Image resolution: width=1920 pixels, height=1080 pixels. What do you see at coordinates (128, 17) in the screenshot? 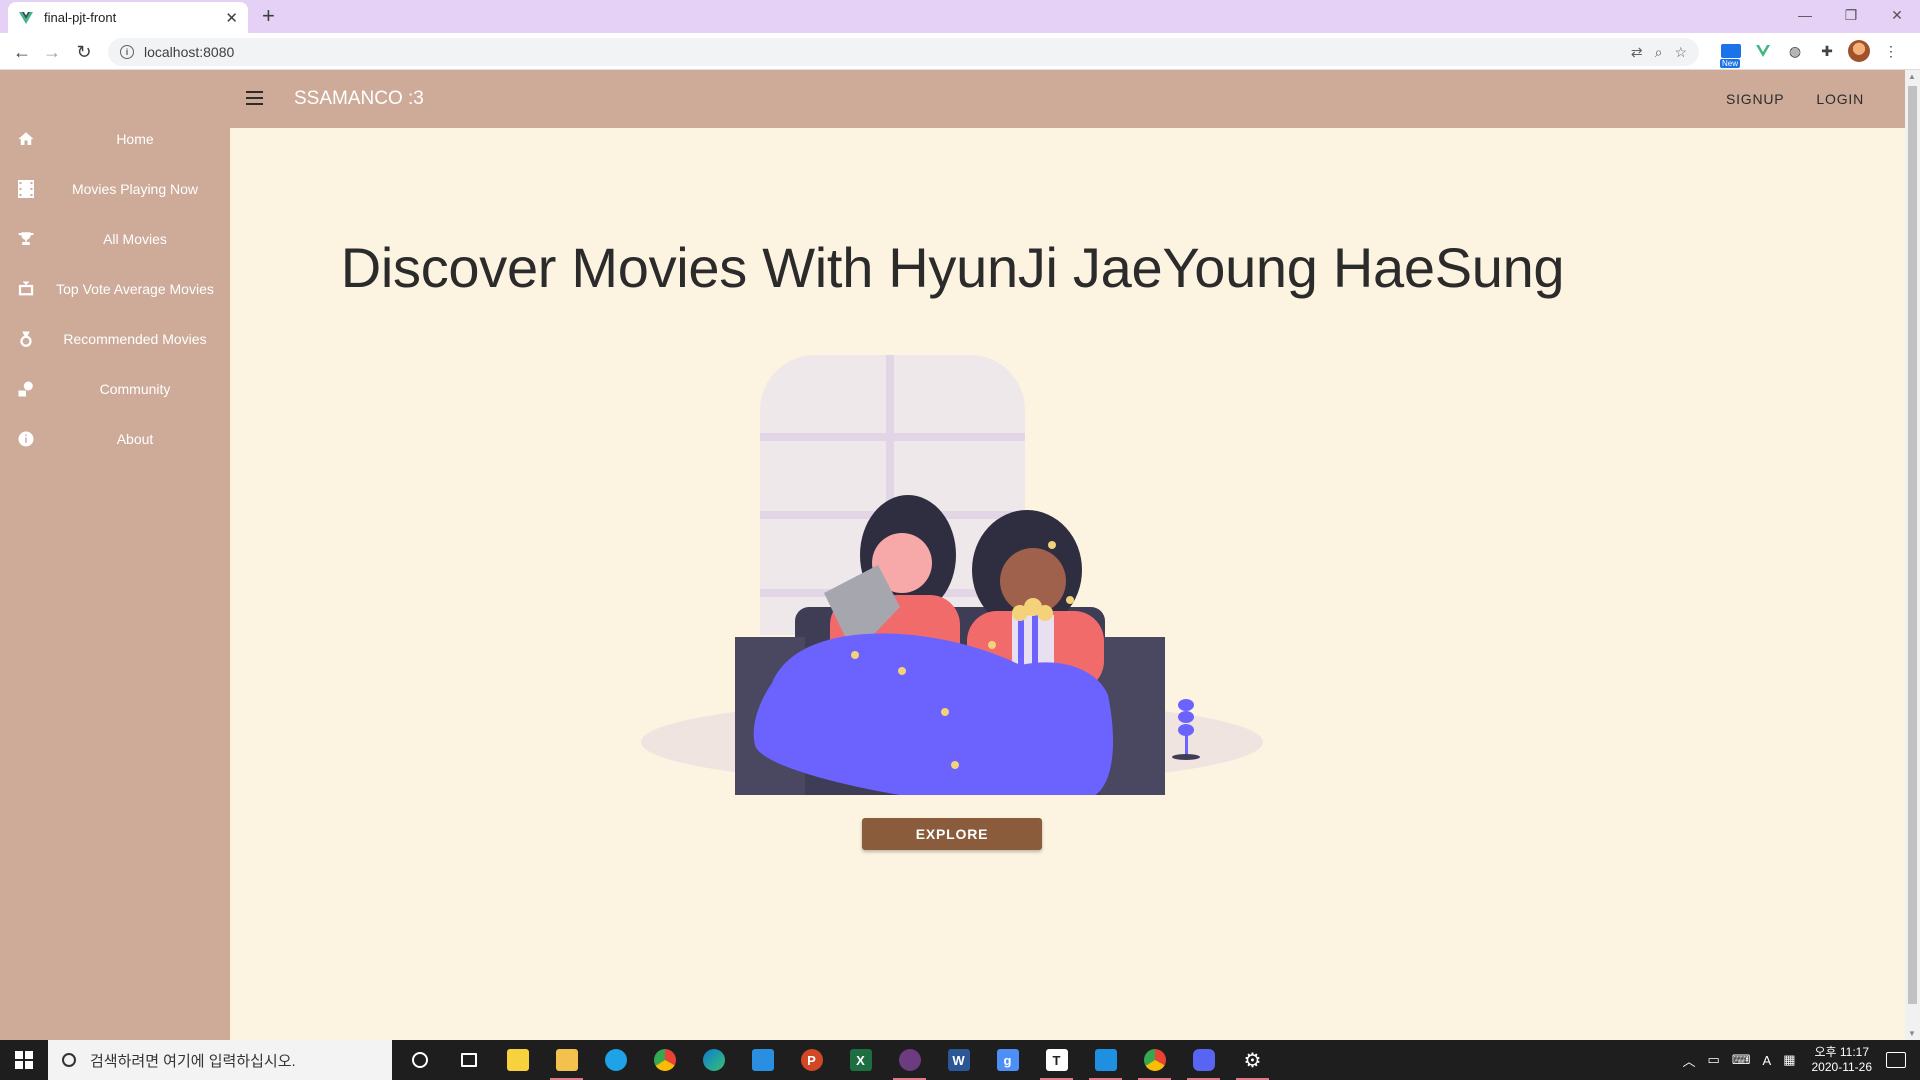
I see `browser-tab: final-pjt-front ✕` at bounding box center [128, 17].